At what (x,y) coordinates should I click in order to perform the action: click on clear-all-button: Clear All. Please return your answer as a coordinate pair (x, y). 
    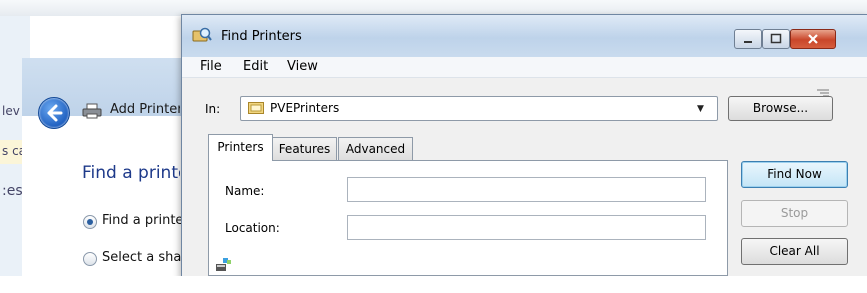
    Looking at the image, I should click on (794, 251).